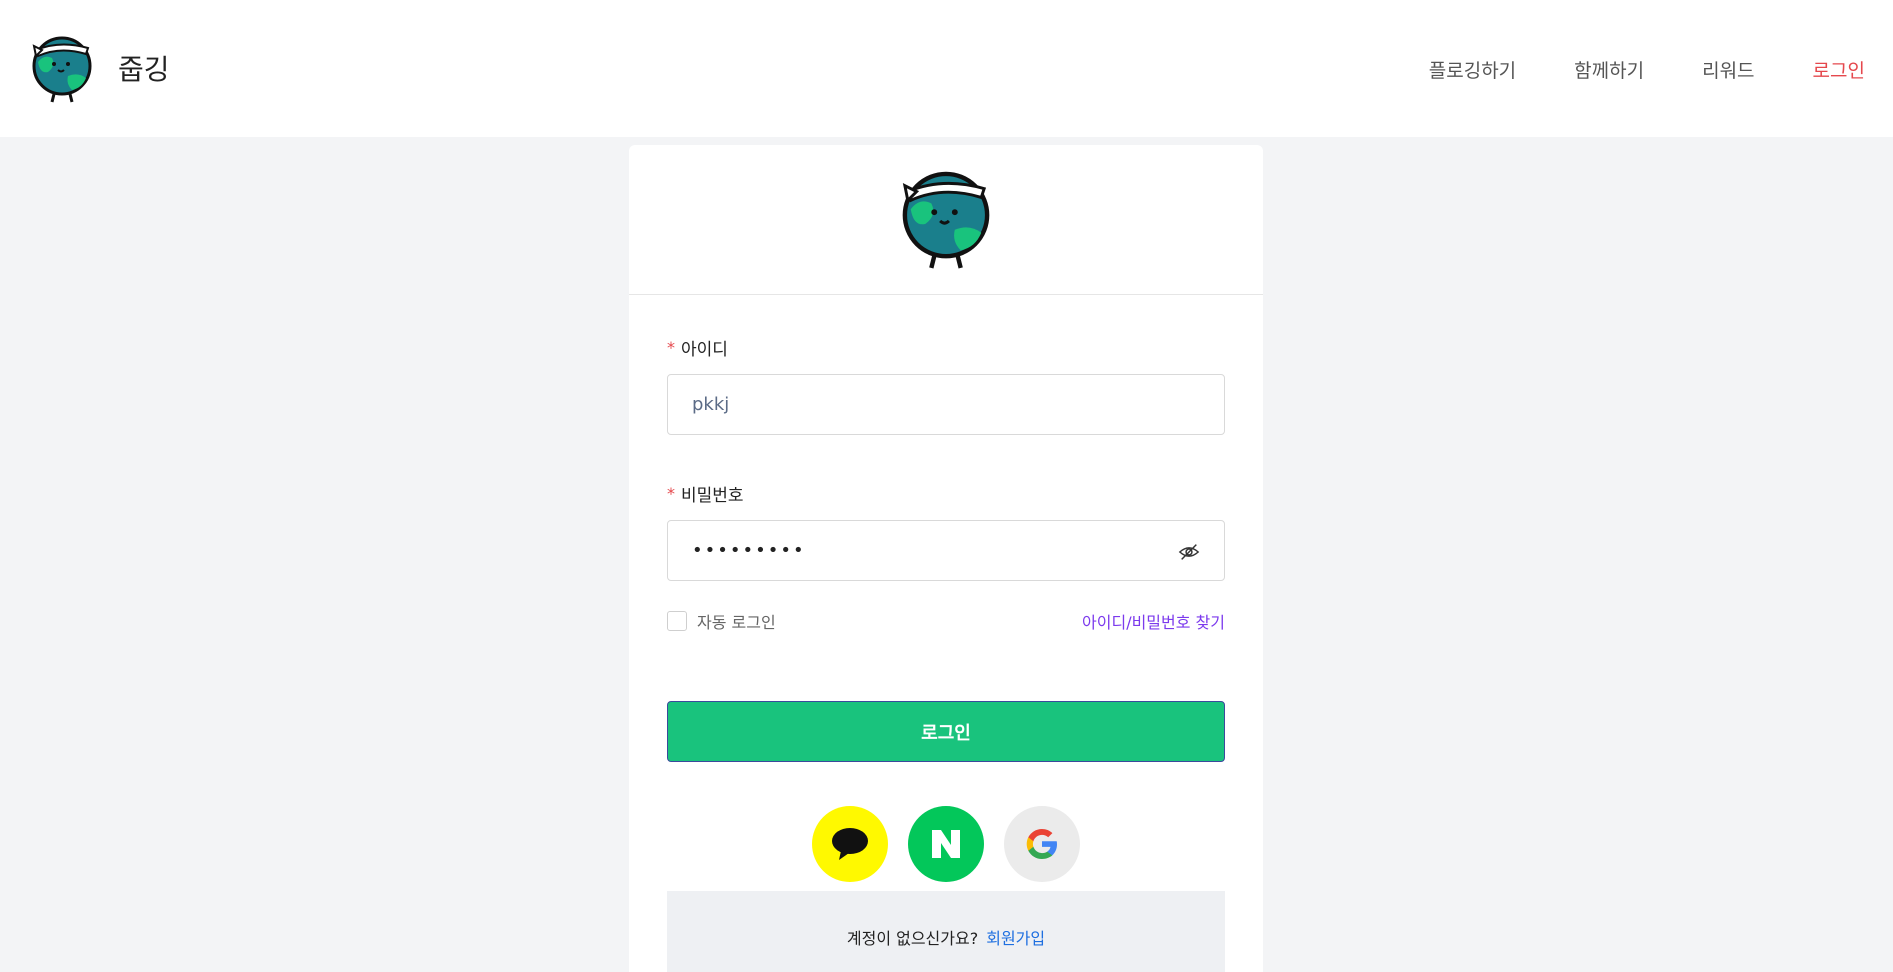 The width and height of the screenshot is (1893, 972). I want to click on password-input, so click(946, 550).